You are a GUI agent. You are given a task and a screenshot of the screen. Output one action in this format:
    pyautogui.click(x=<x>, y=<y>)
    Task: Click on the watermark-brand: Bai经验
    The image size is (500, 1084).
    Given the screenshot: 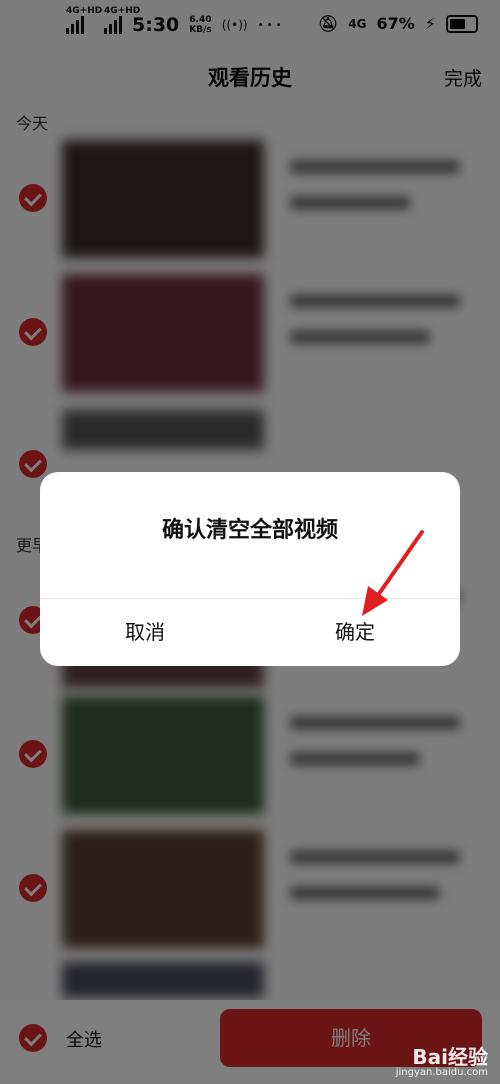 What is the action you would take?
    pyautogui.click(x=450, y=1057)
    